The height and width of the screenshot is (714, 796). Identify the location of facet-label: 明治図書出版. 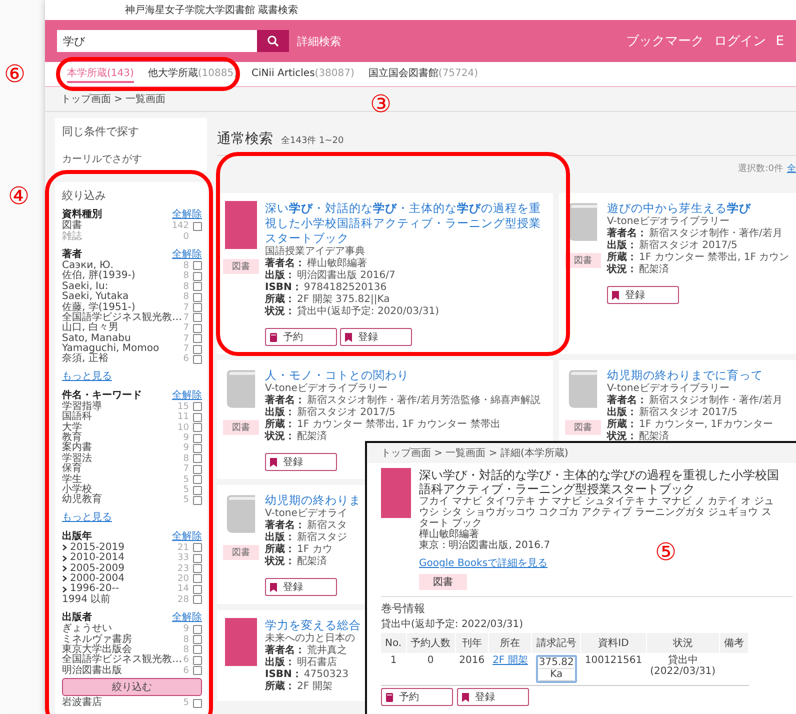
(92, 671).